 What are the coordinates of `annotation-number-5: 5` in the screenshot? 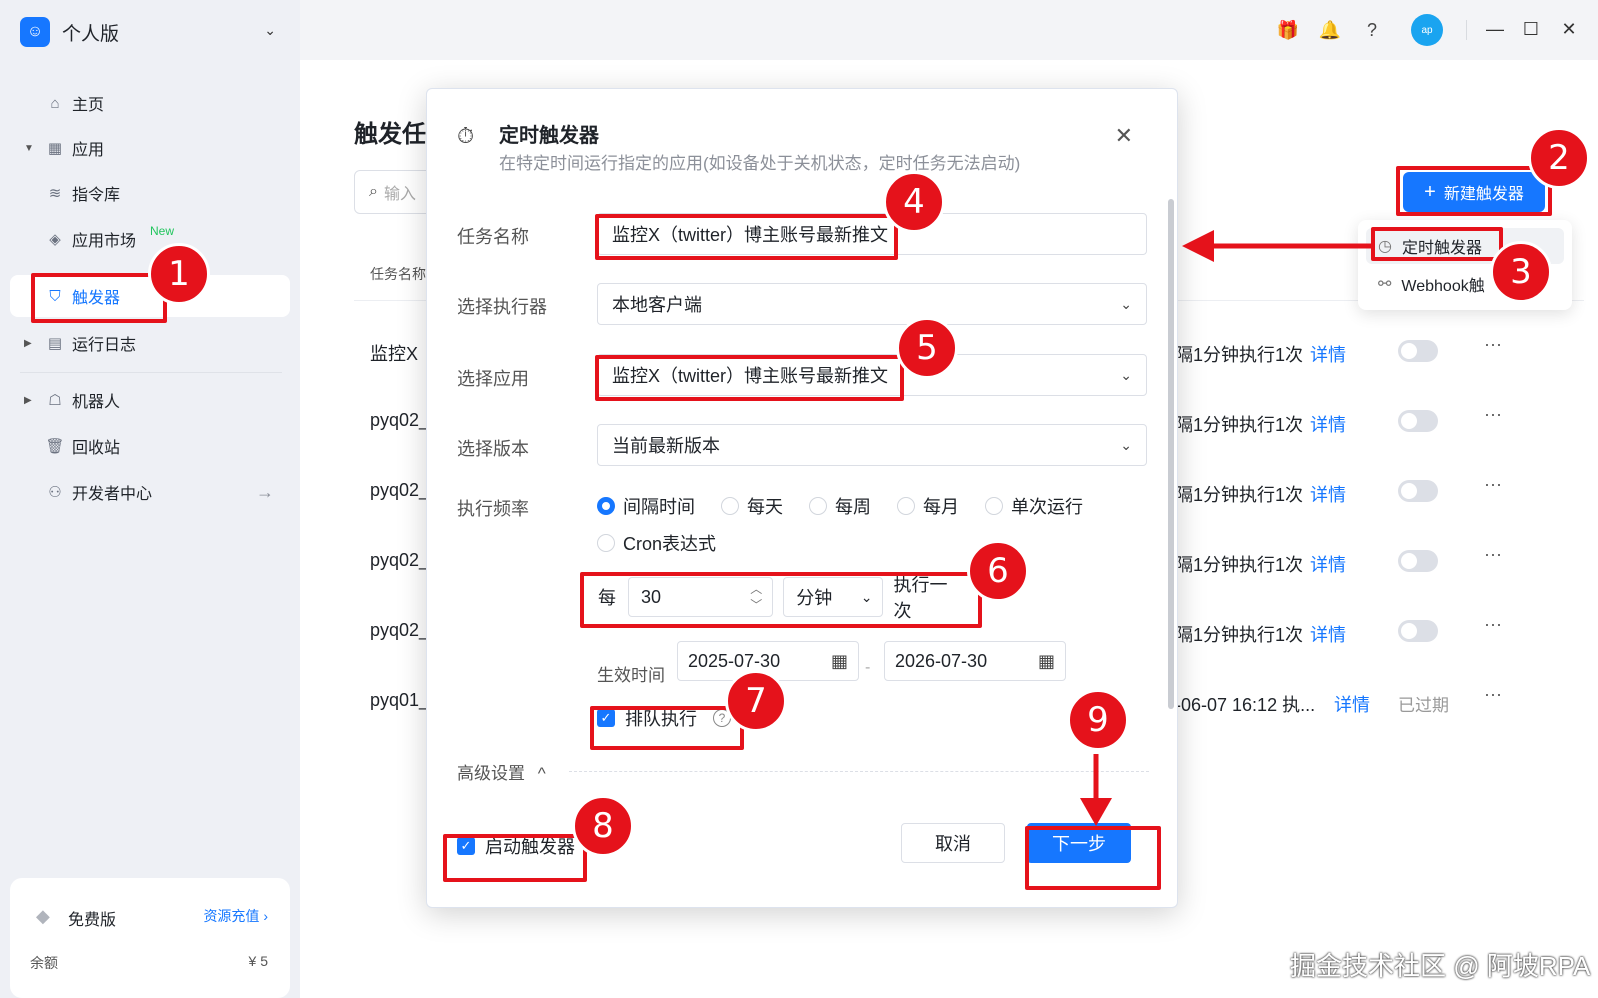 It's located at (927, 348).